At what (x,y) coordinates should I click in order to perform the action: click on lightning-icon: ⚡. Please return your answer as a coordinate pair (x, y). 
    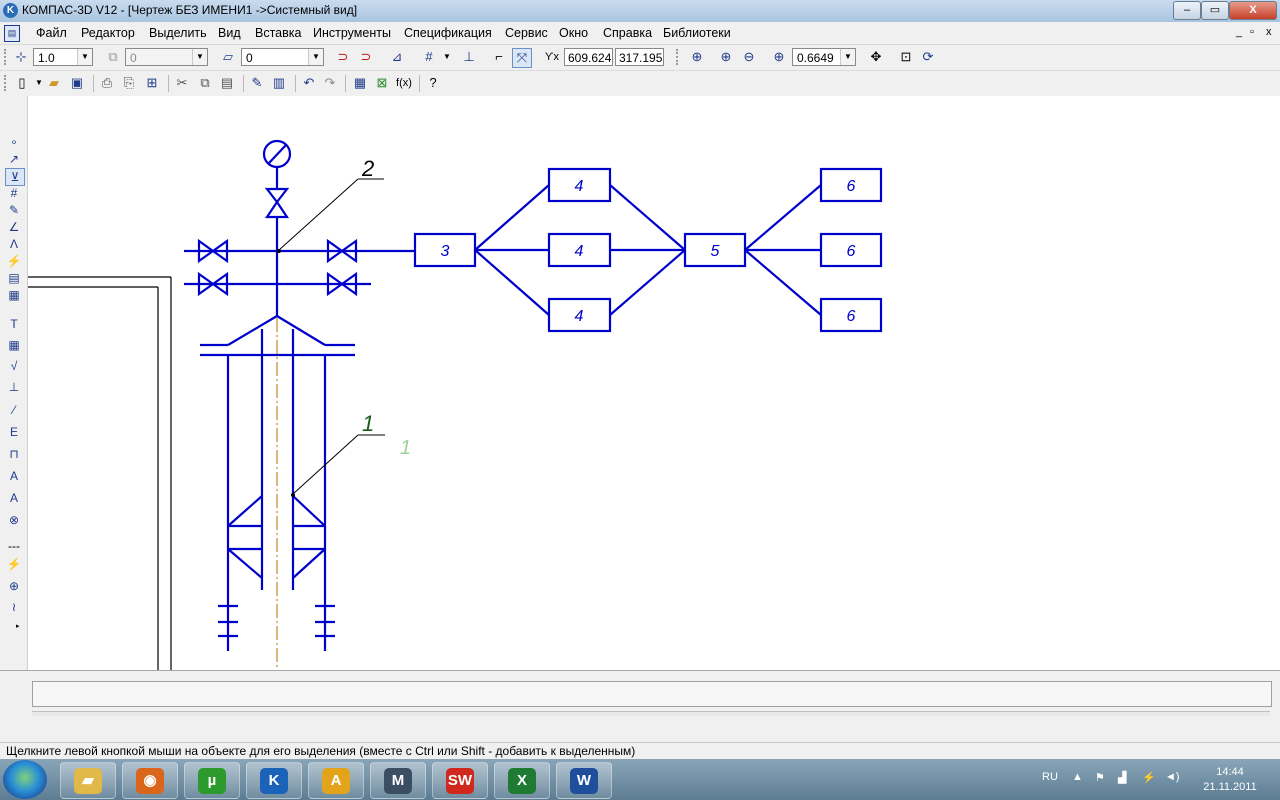
    Looking at the image, I should click on (14, 564).